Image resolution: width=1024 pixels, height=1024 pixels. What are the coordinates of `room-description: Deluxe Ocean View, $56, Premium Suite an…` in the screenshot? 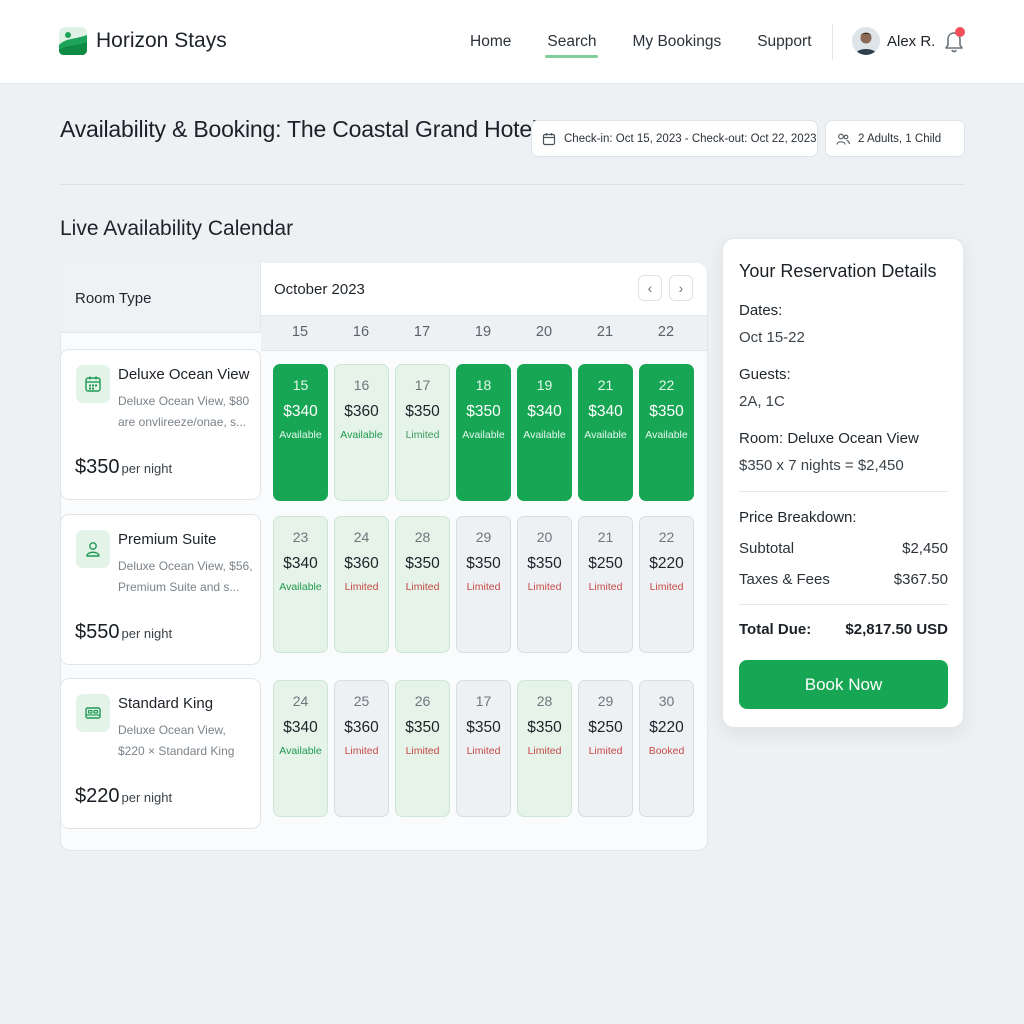 It's located at (185, 576).